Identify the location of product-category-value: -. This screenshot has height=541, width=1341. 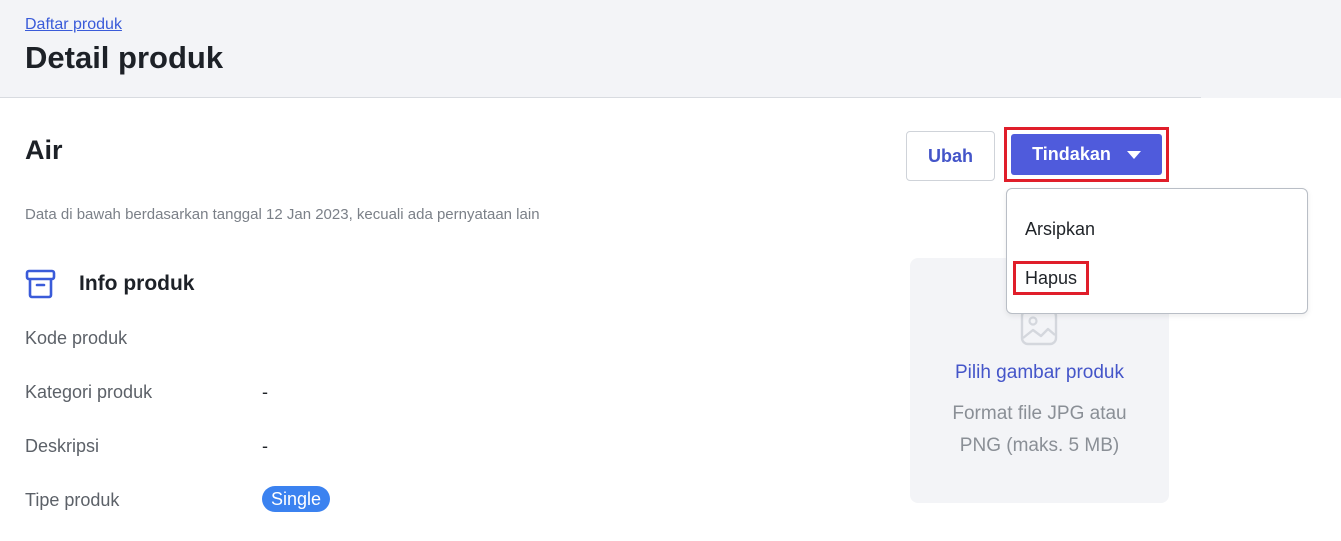
(265, 392).